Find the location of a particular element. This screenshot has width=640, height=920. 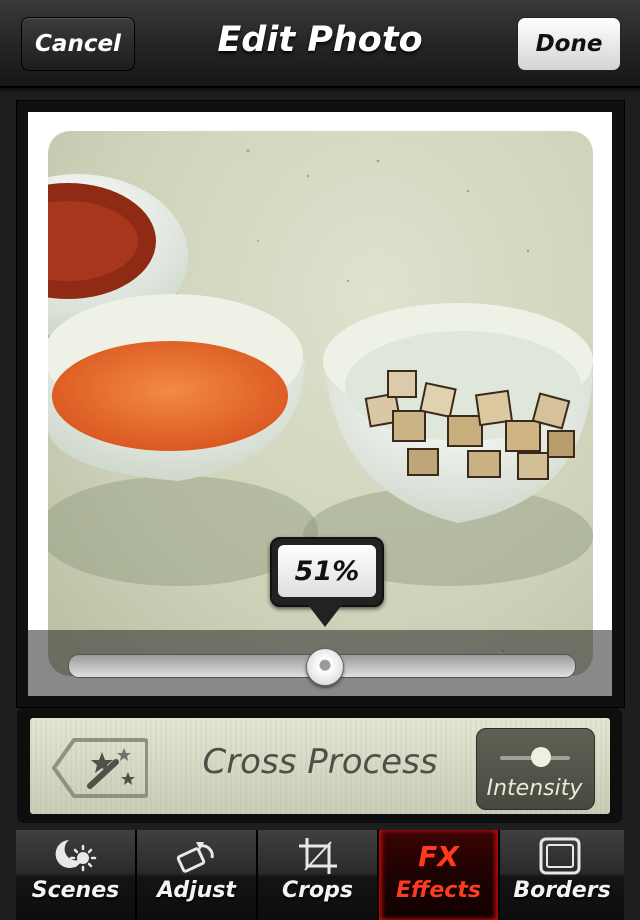

adjust-icon is located at coordinates (195, 857).